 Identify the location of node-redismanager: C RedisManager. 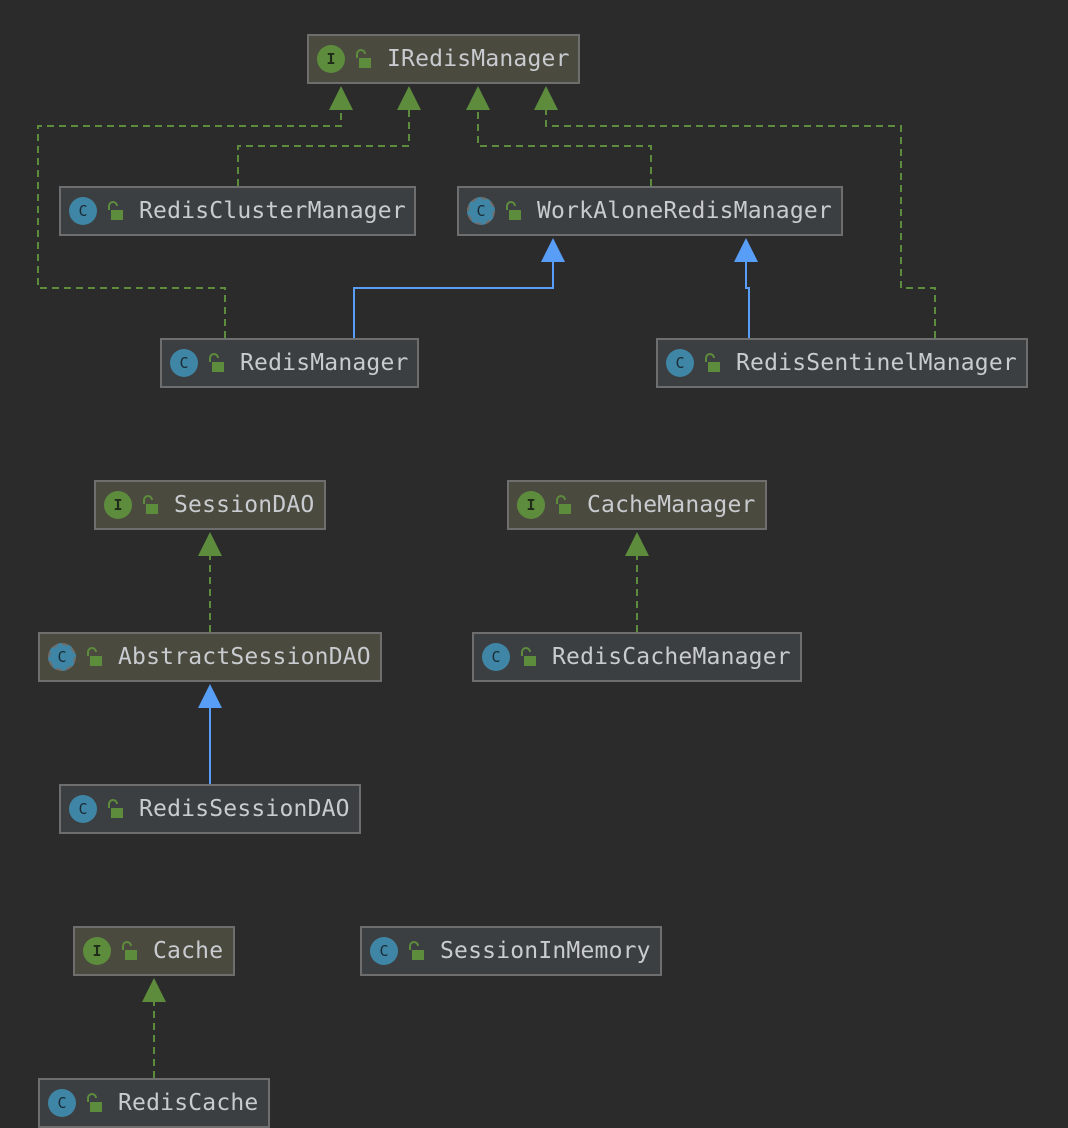
(289, 363).